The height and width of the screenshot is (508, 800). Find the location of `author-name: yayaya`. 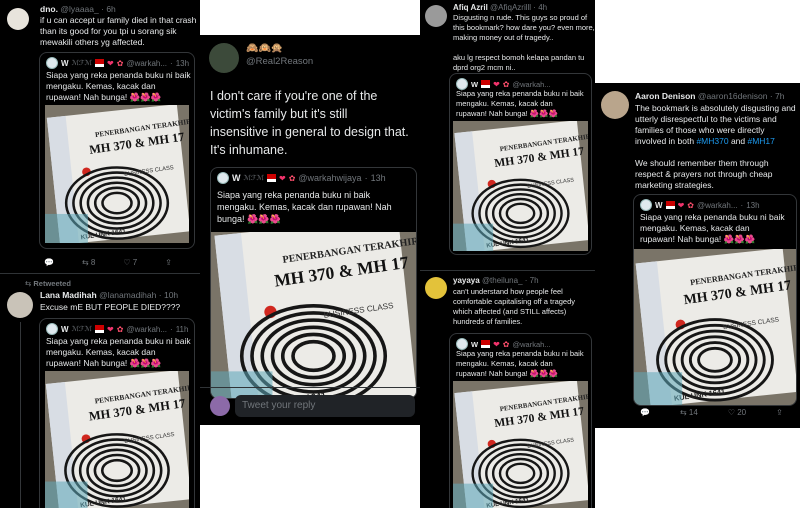

author-name: yayaya is located at coordinates (466, 280).